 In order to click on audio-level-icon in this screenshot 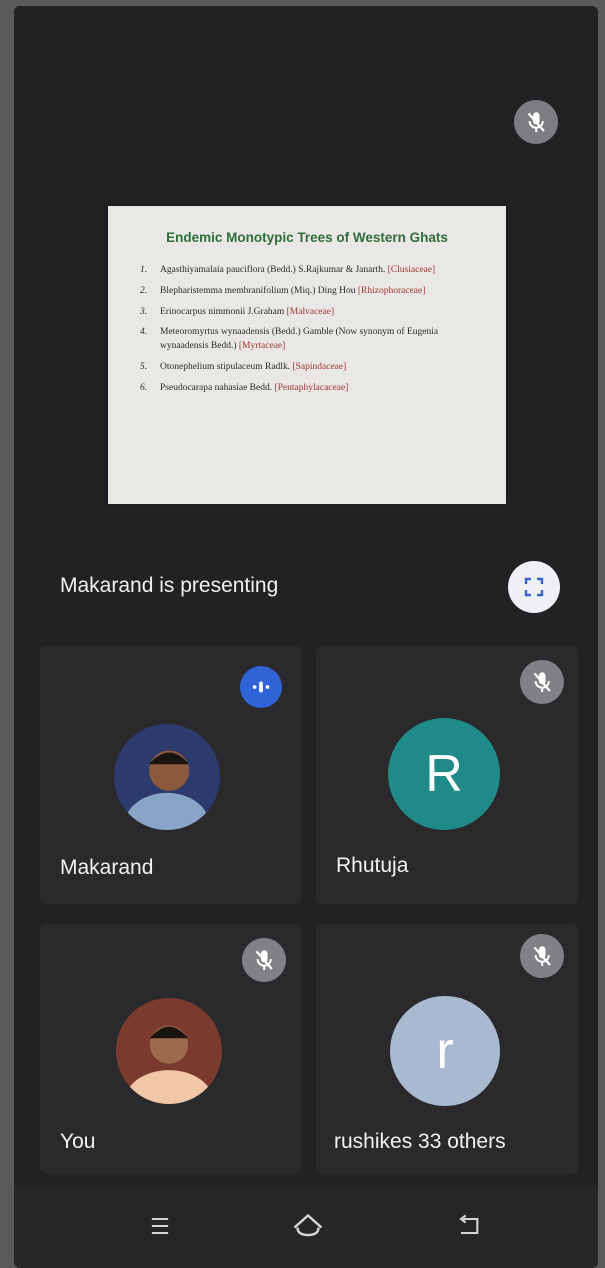, I will do `click(261, 687)`.